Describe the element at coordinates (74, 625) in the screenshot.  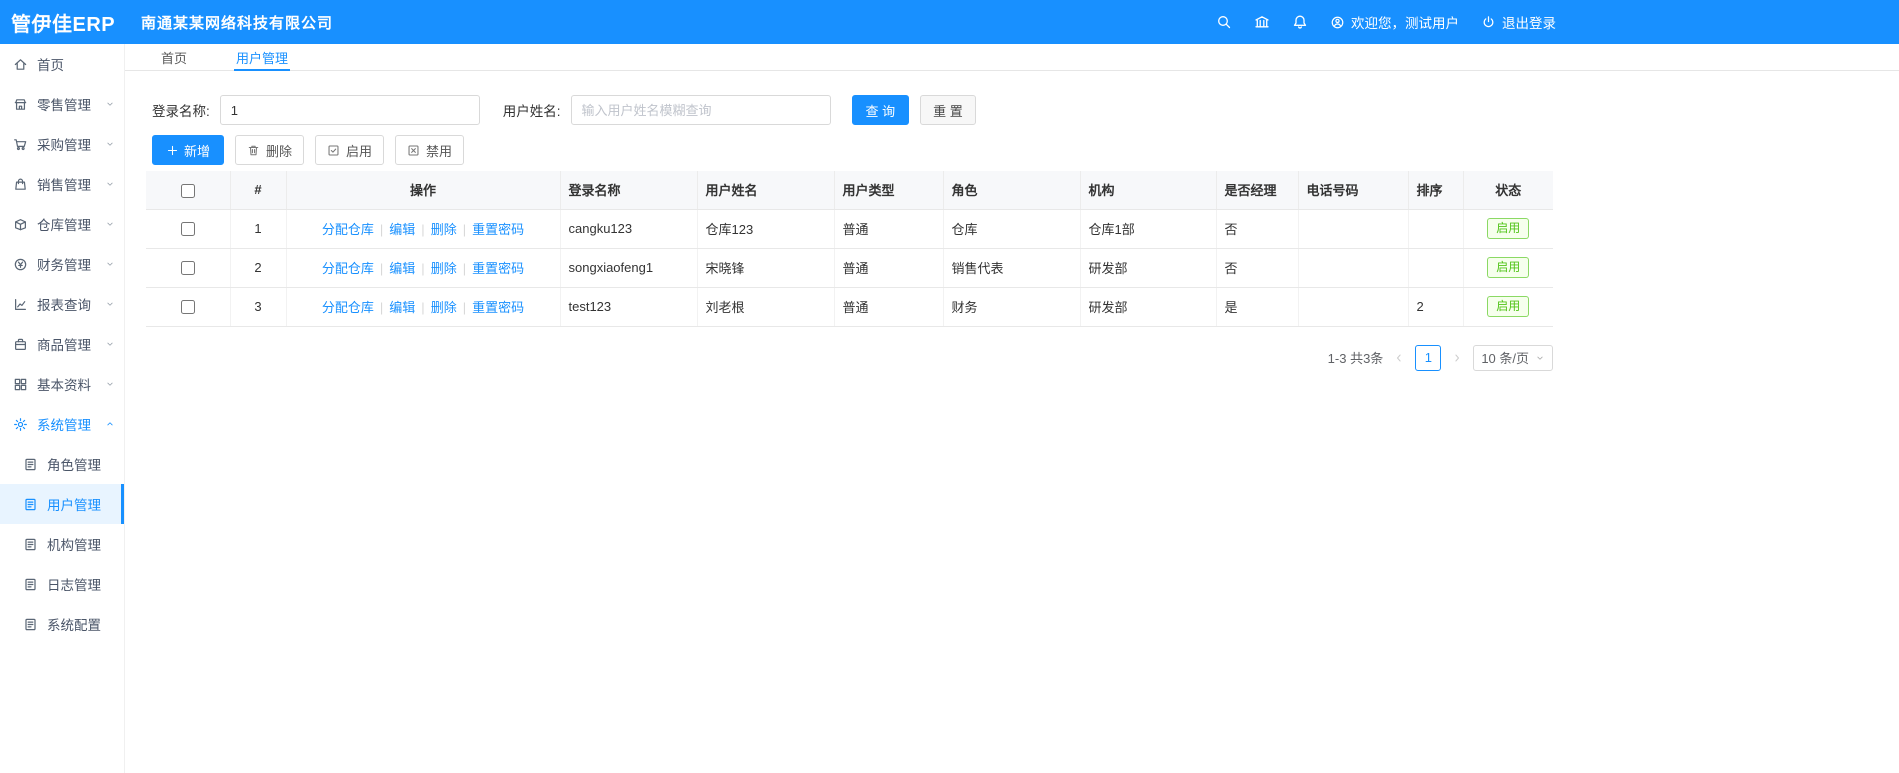
I see `sidebar-item-label: 系统配置` at that location.